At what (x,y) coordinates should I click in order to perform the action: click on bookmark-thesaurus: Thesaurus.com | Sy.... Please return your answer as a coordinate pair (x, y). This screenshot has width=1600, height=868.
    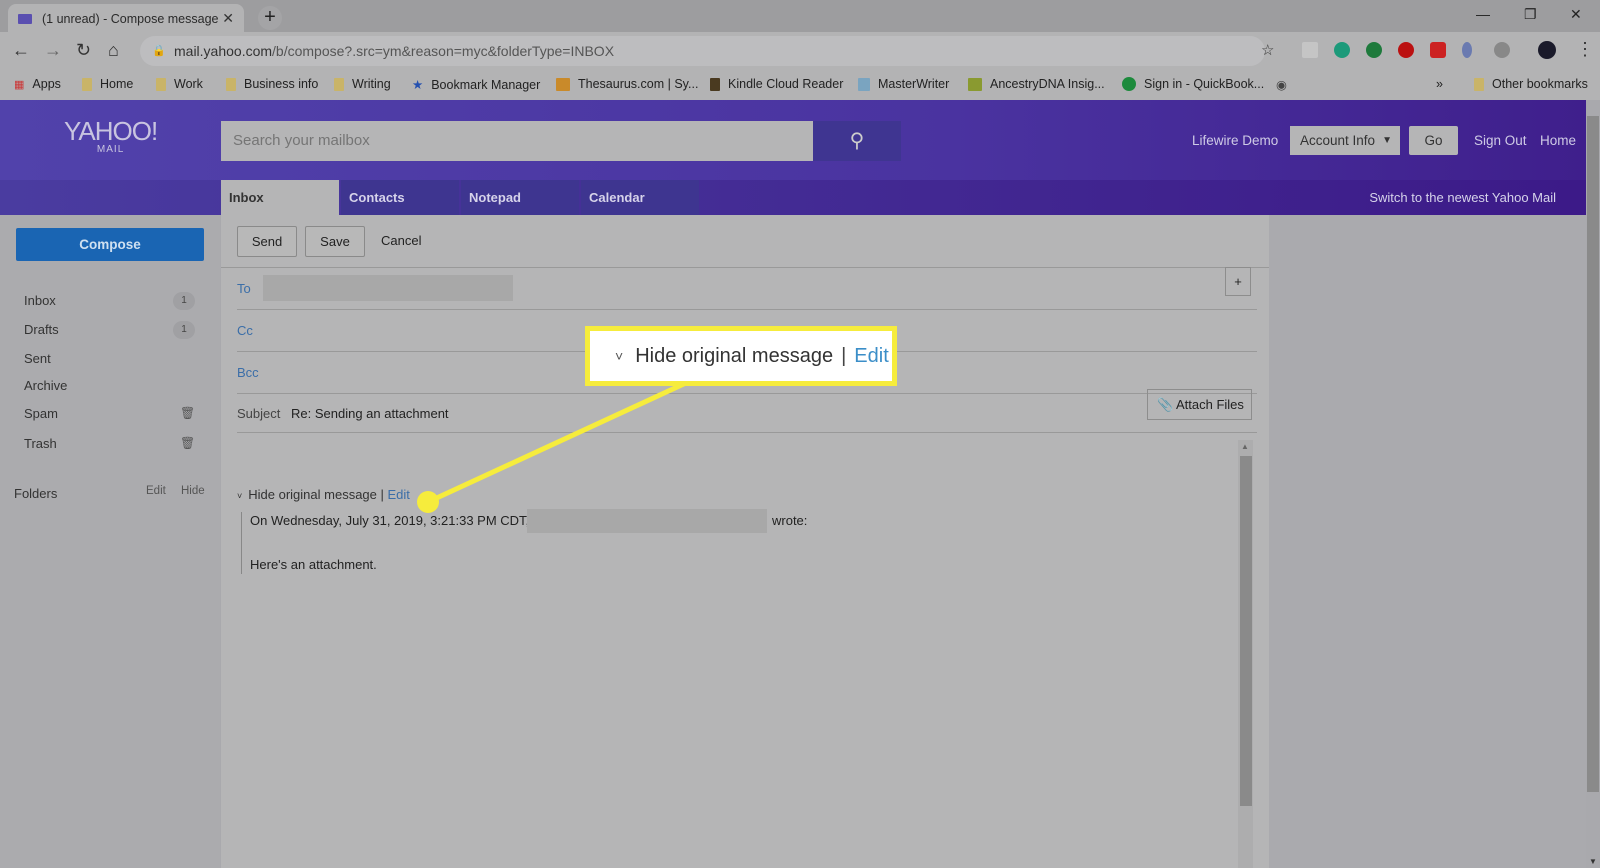
    Looking at the image, I should click on (627, 84).